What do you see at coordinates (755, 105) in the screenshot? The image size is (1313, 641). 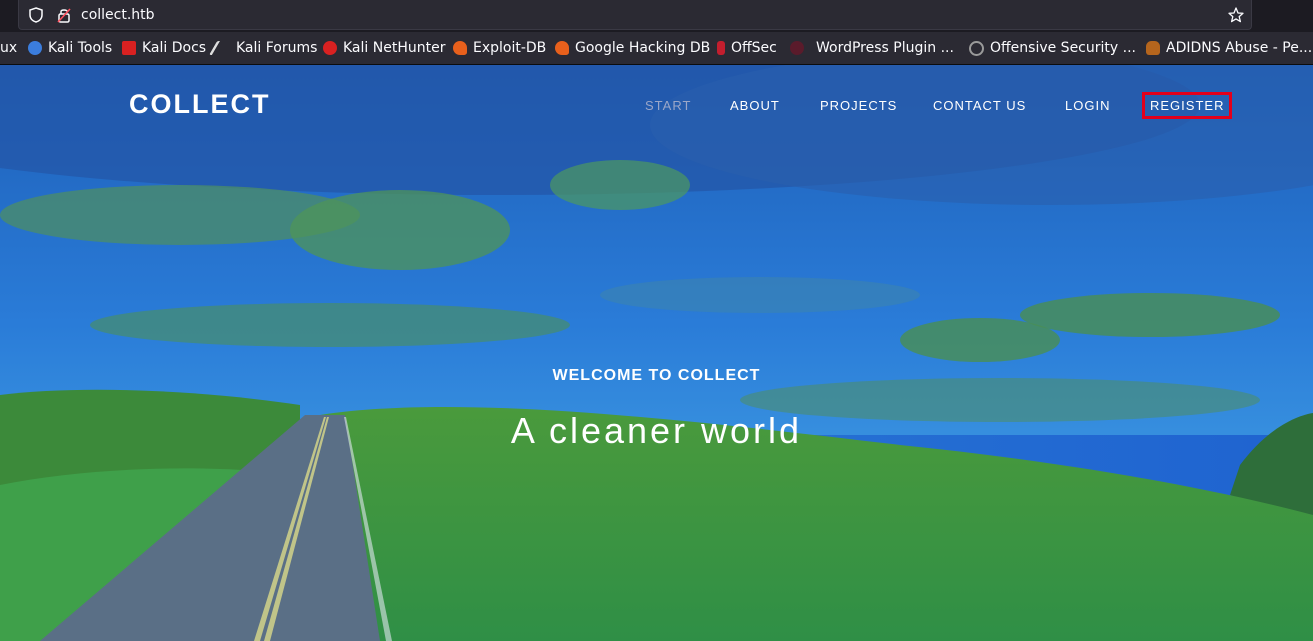 I see `nav-about: ABOUT` at bounding box center [755, 105].